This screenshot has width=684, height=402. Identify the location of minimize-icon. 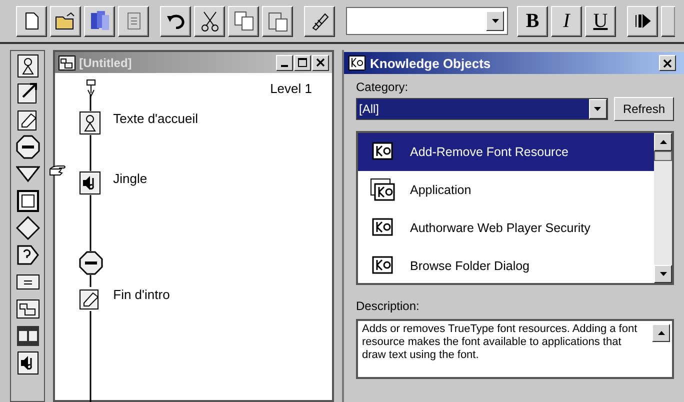
(284, 65).